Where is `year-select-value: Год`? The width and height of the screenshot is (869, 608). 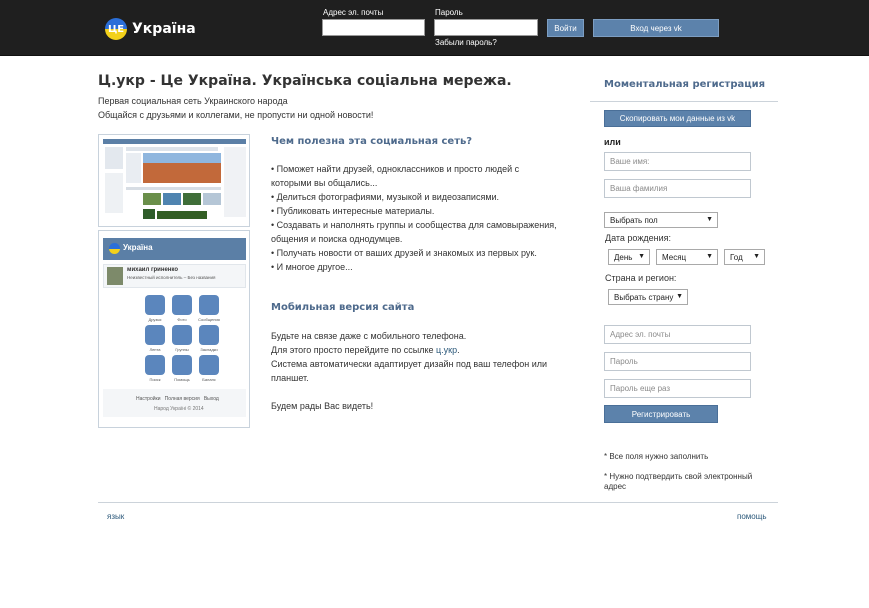 year-select-value: Год is located at coordinates (736, 257).